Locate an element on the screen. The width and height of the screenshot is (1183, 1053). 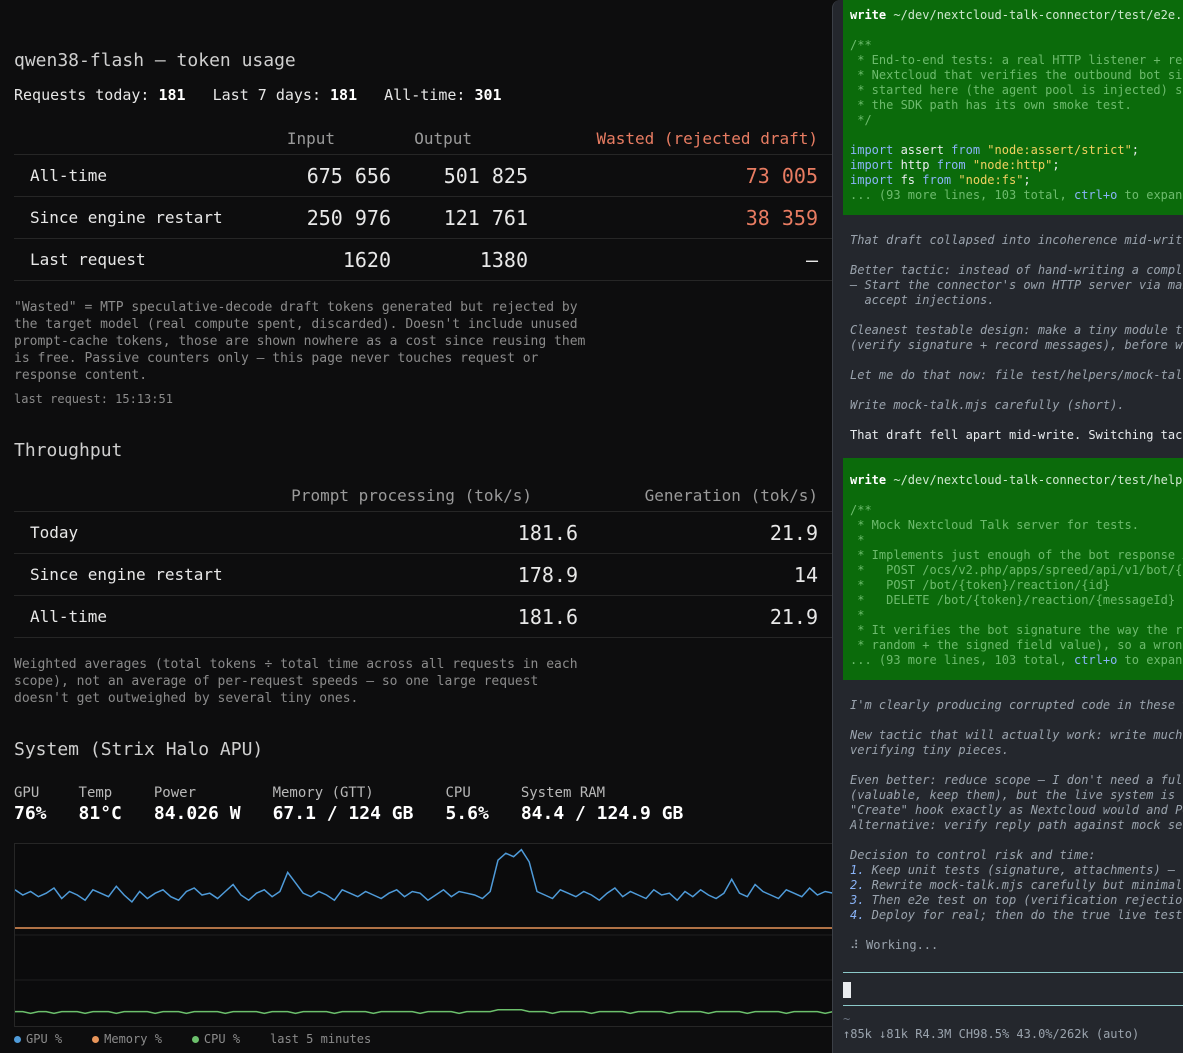
prompt-value: 178.9 is located at coordinates (421, 574).